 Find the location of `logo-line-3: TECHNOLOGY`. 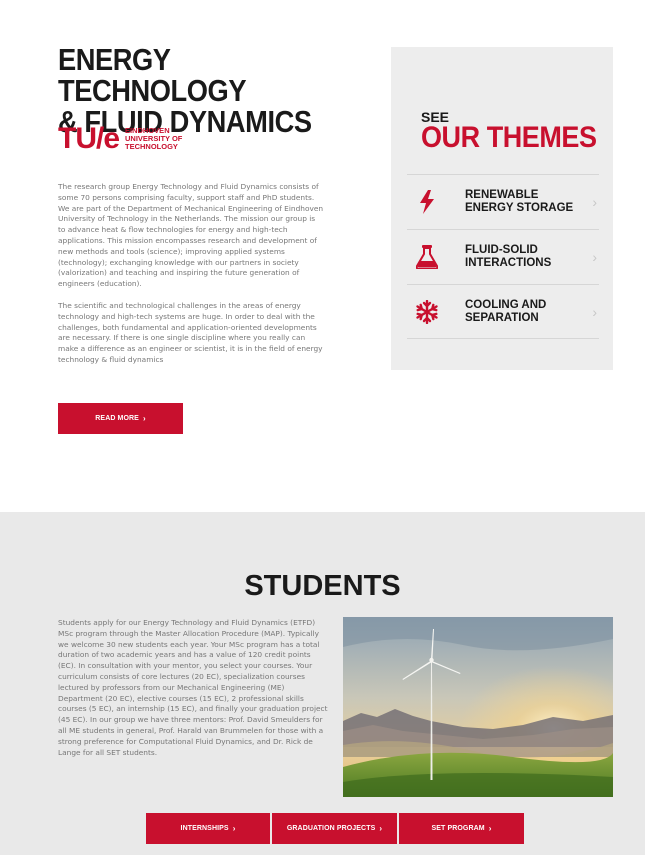

logo-line-3: TECHNOLOGY is located at coordinates (151, 146).